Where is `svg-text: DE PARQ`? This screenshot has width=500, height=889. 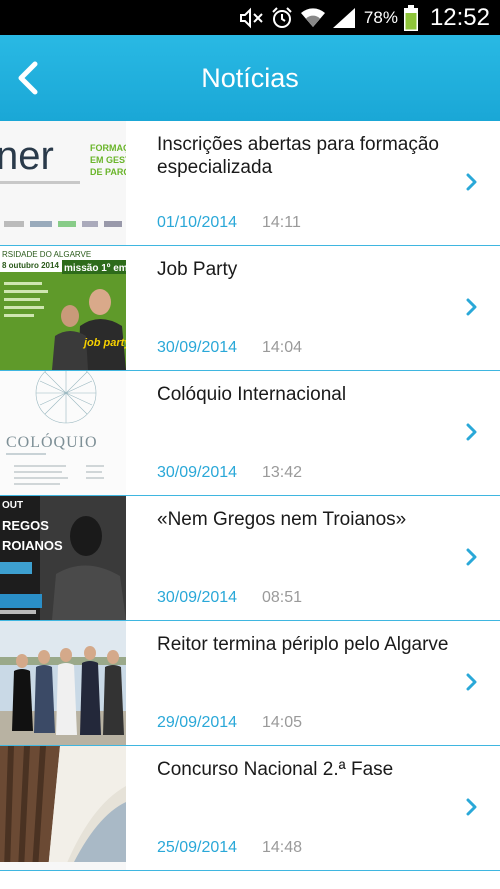
svg-text: DE PARQ is located at coordinates (108, 172).